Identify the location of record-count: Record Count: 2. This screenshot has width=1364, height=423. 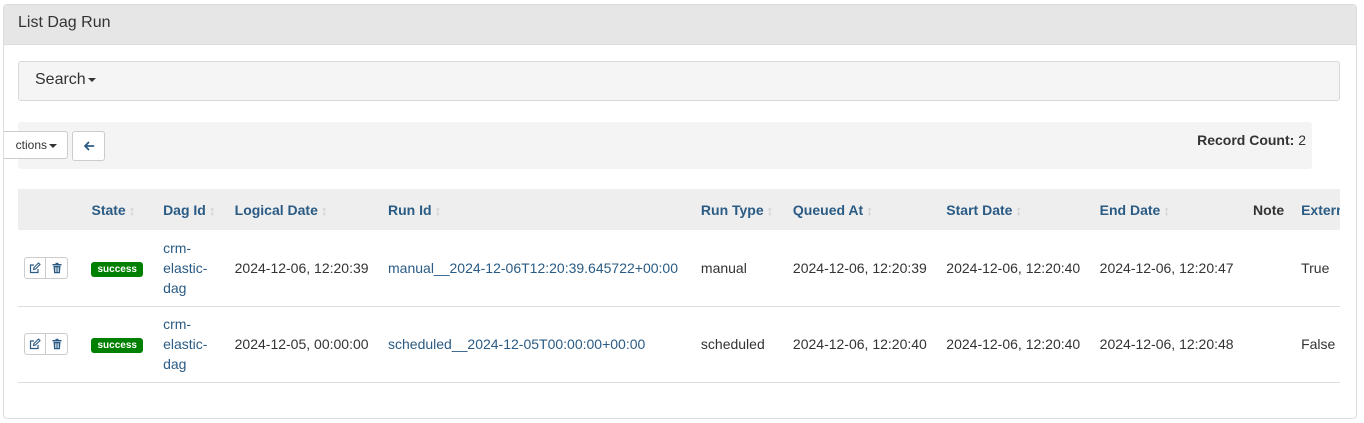
(1251, 140).